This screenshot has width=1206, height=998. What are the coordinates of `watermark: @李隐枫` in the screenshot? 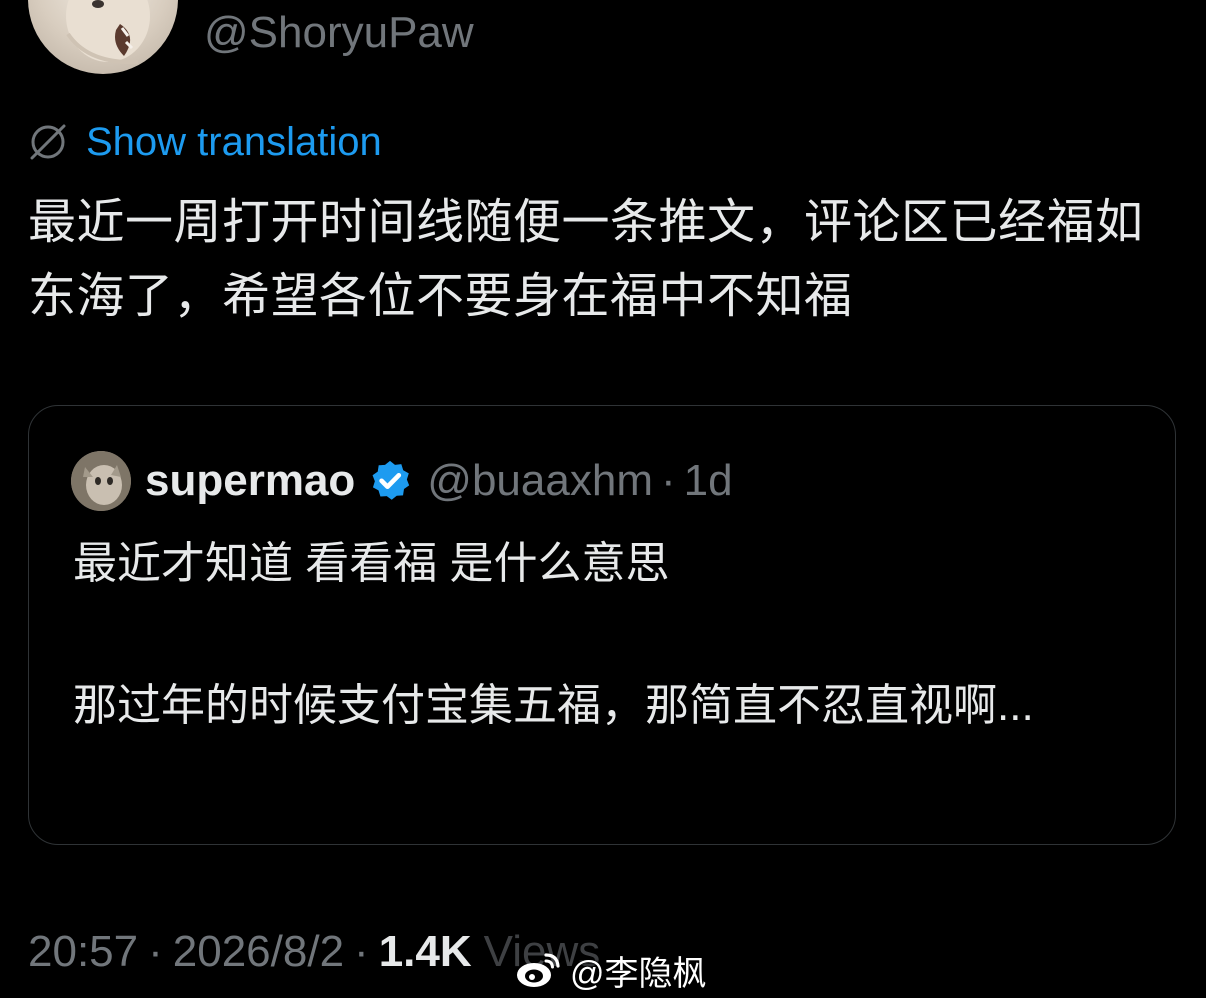 It's located at (610, 970).